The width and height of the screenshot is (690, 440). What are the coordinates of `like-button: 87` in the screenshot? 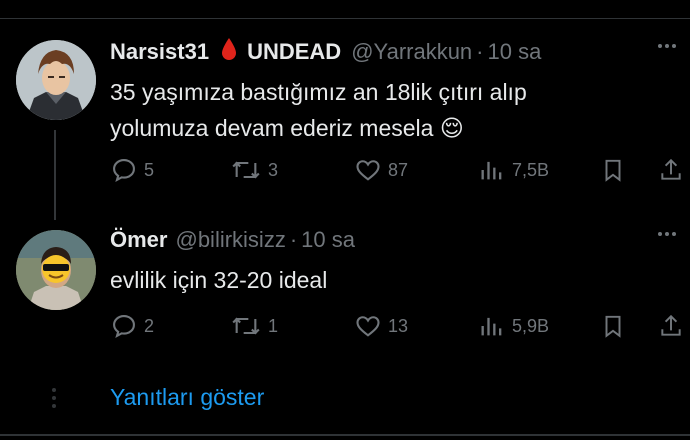 It's located at (381, 170).